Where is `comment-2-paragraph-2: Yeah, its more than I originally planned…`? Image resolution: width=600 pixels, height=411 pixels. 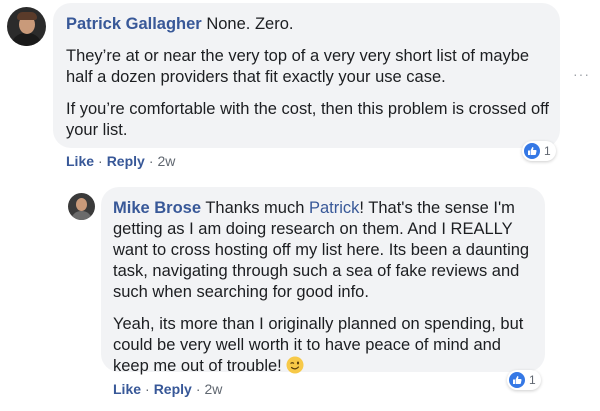
comment-2-paragraph-2: Yeah, its more than I originally planned… is located at coordinates (327, 347).